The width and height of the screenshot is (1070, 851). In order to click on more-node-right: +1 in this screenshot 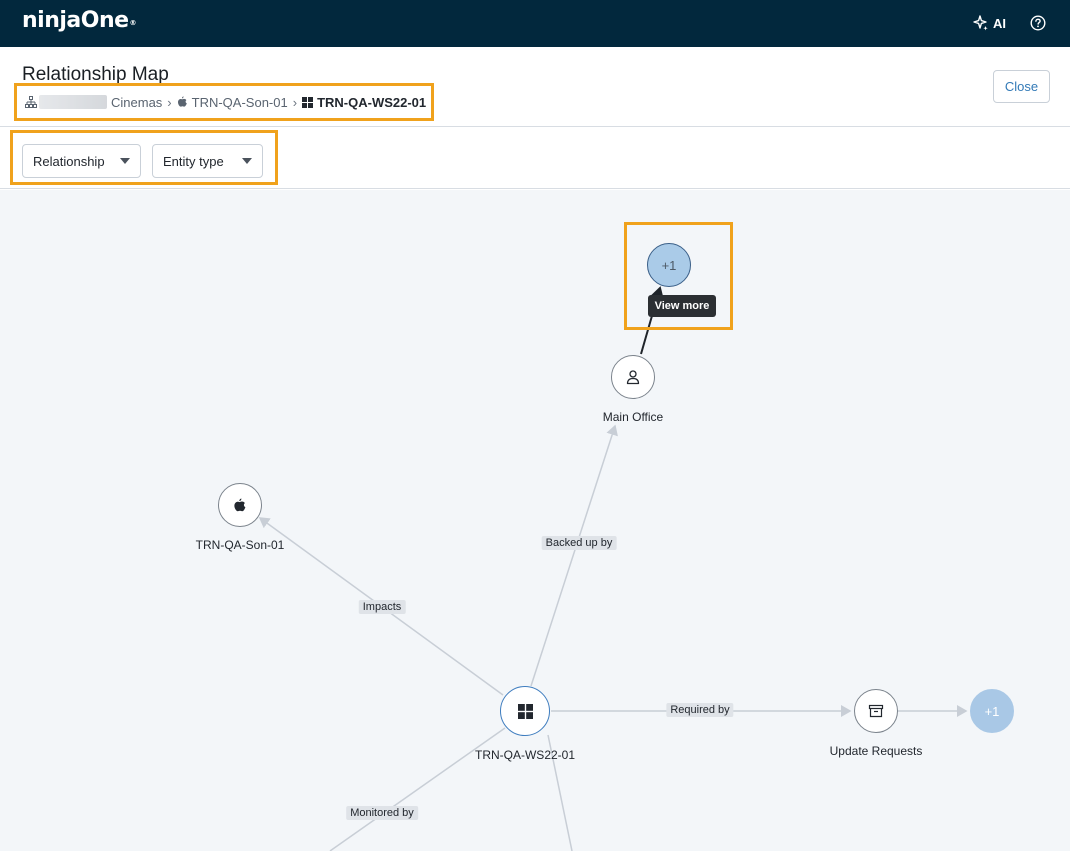, I will do `click(992, 711)`.